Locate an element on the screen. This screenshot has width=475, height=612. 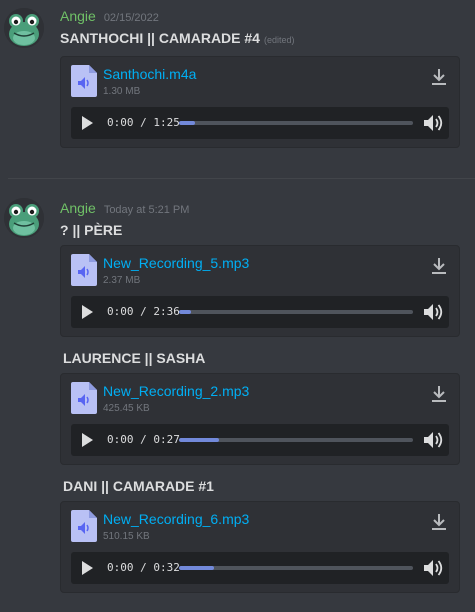
audio-player: 0:00 / 0:32 is located at coordinates (260, 568).